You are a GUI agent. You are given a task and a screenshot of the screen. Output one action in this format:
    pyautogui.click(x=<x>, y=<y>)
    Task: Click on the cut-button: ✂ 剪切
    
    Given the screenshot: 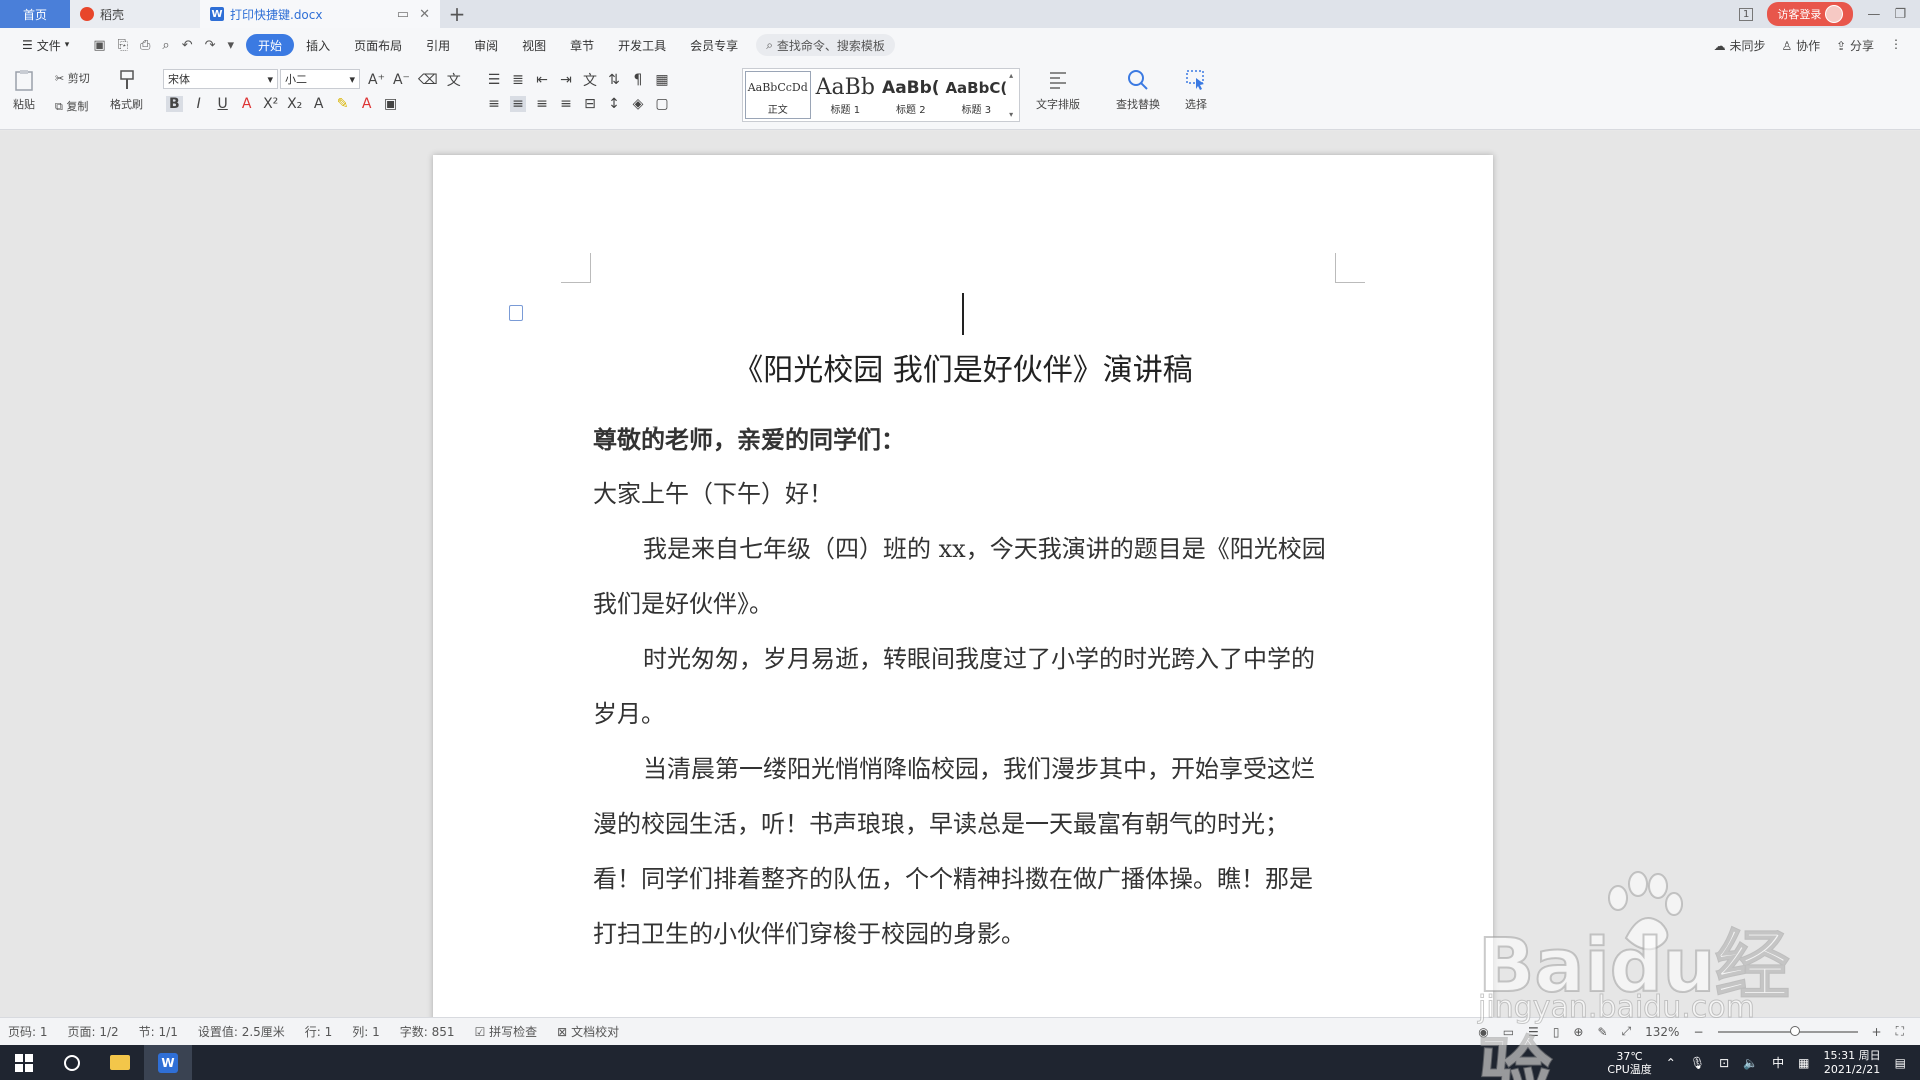 What is the action you would take?
    pyautogui.click(x=72, y=78)
    